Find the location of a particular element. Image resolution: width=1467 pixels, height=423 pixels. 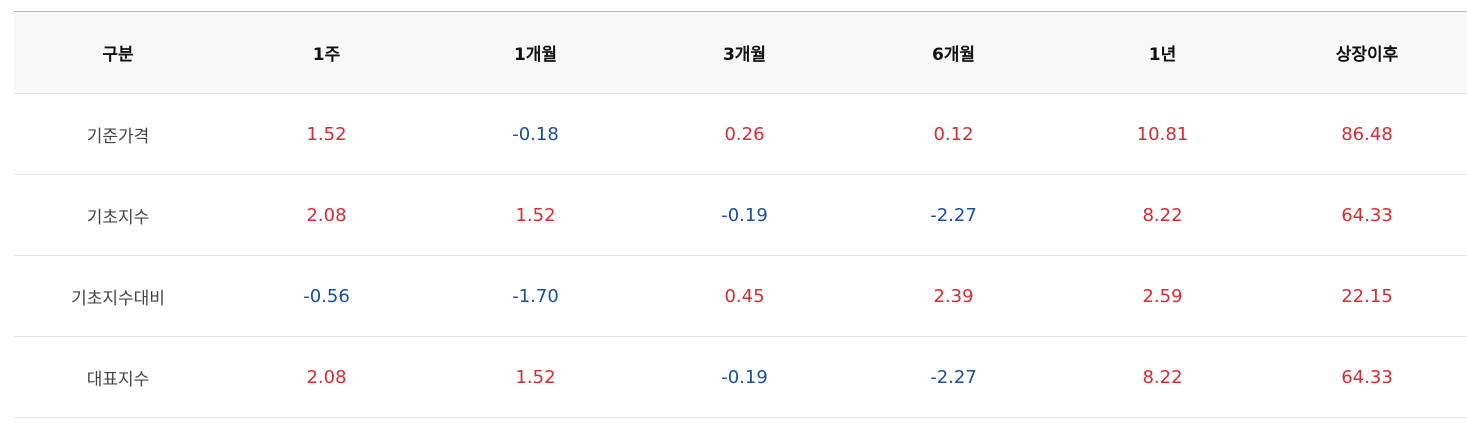

value-cell: 22.15 is located at coordinates (1367, 296).